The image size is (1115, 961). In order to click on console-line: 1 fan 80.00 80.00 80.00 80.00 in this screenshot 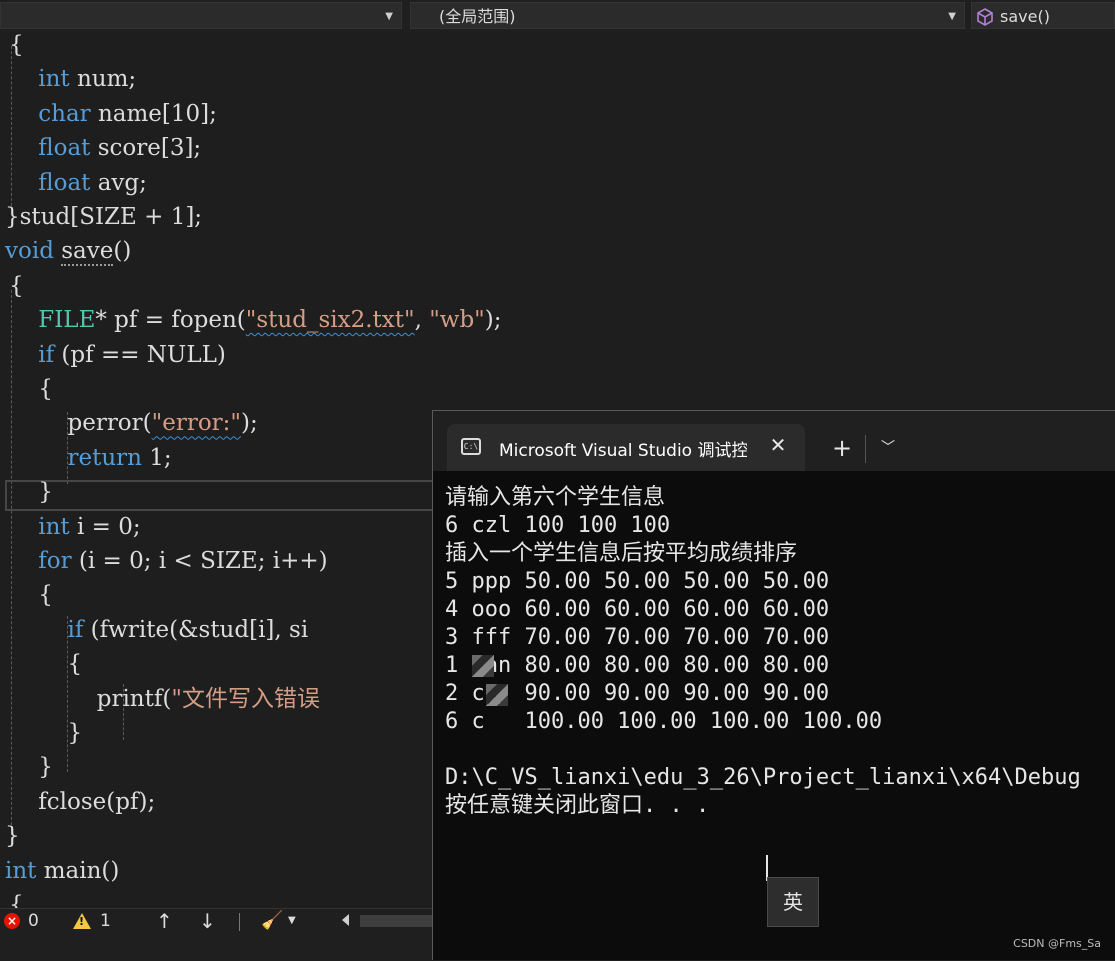, I will do `click(637, 665)`.